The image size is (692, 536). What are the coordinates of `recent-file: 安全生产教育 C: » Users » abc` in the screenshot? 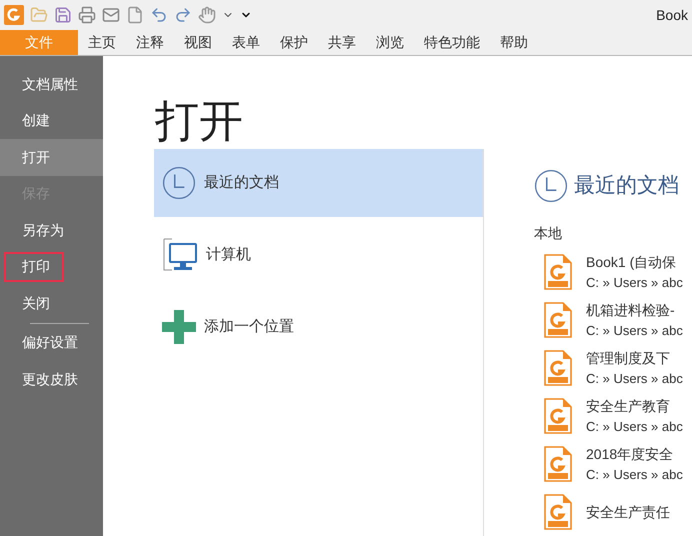 It's located at (608, 416).